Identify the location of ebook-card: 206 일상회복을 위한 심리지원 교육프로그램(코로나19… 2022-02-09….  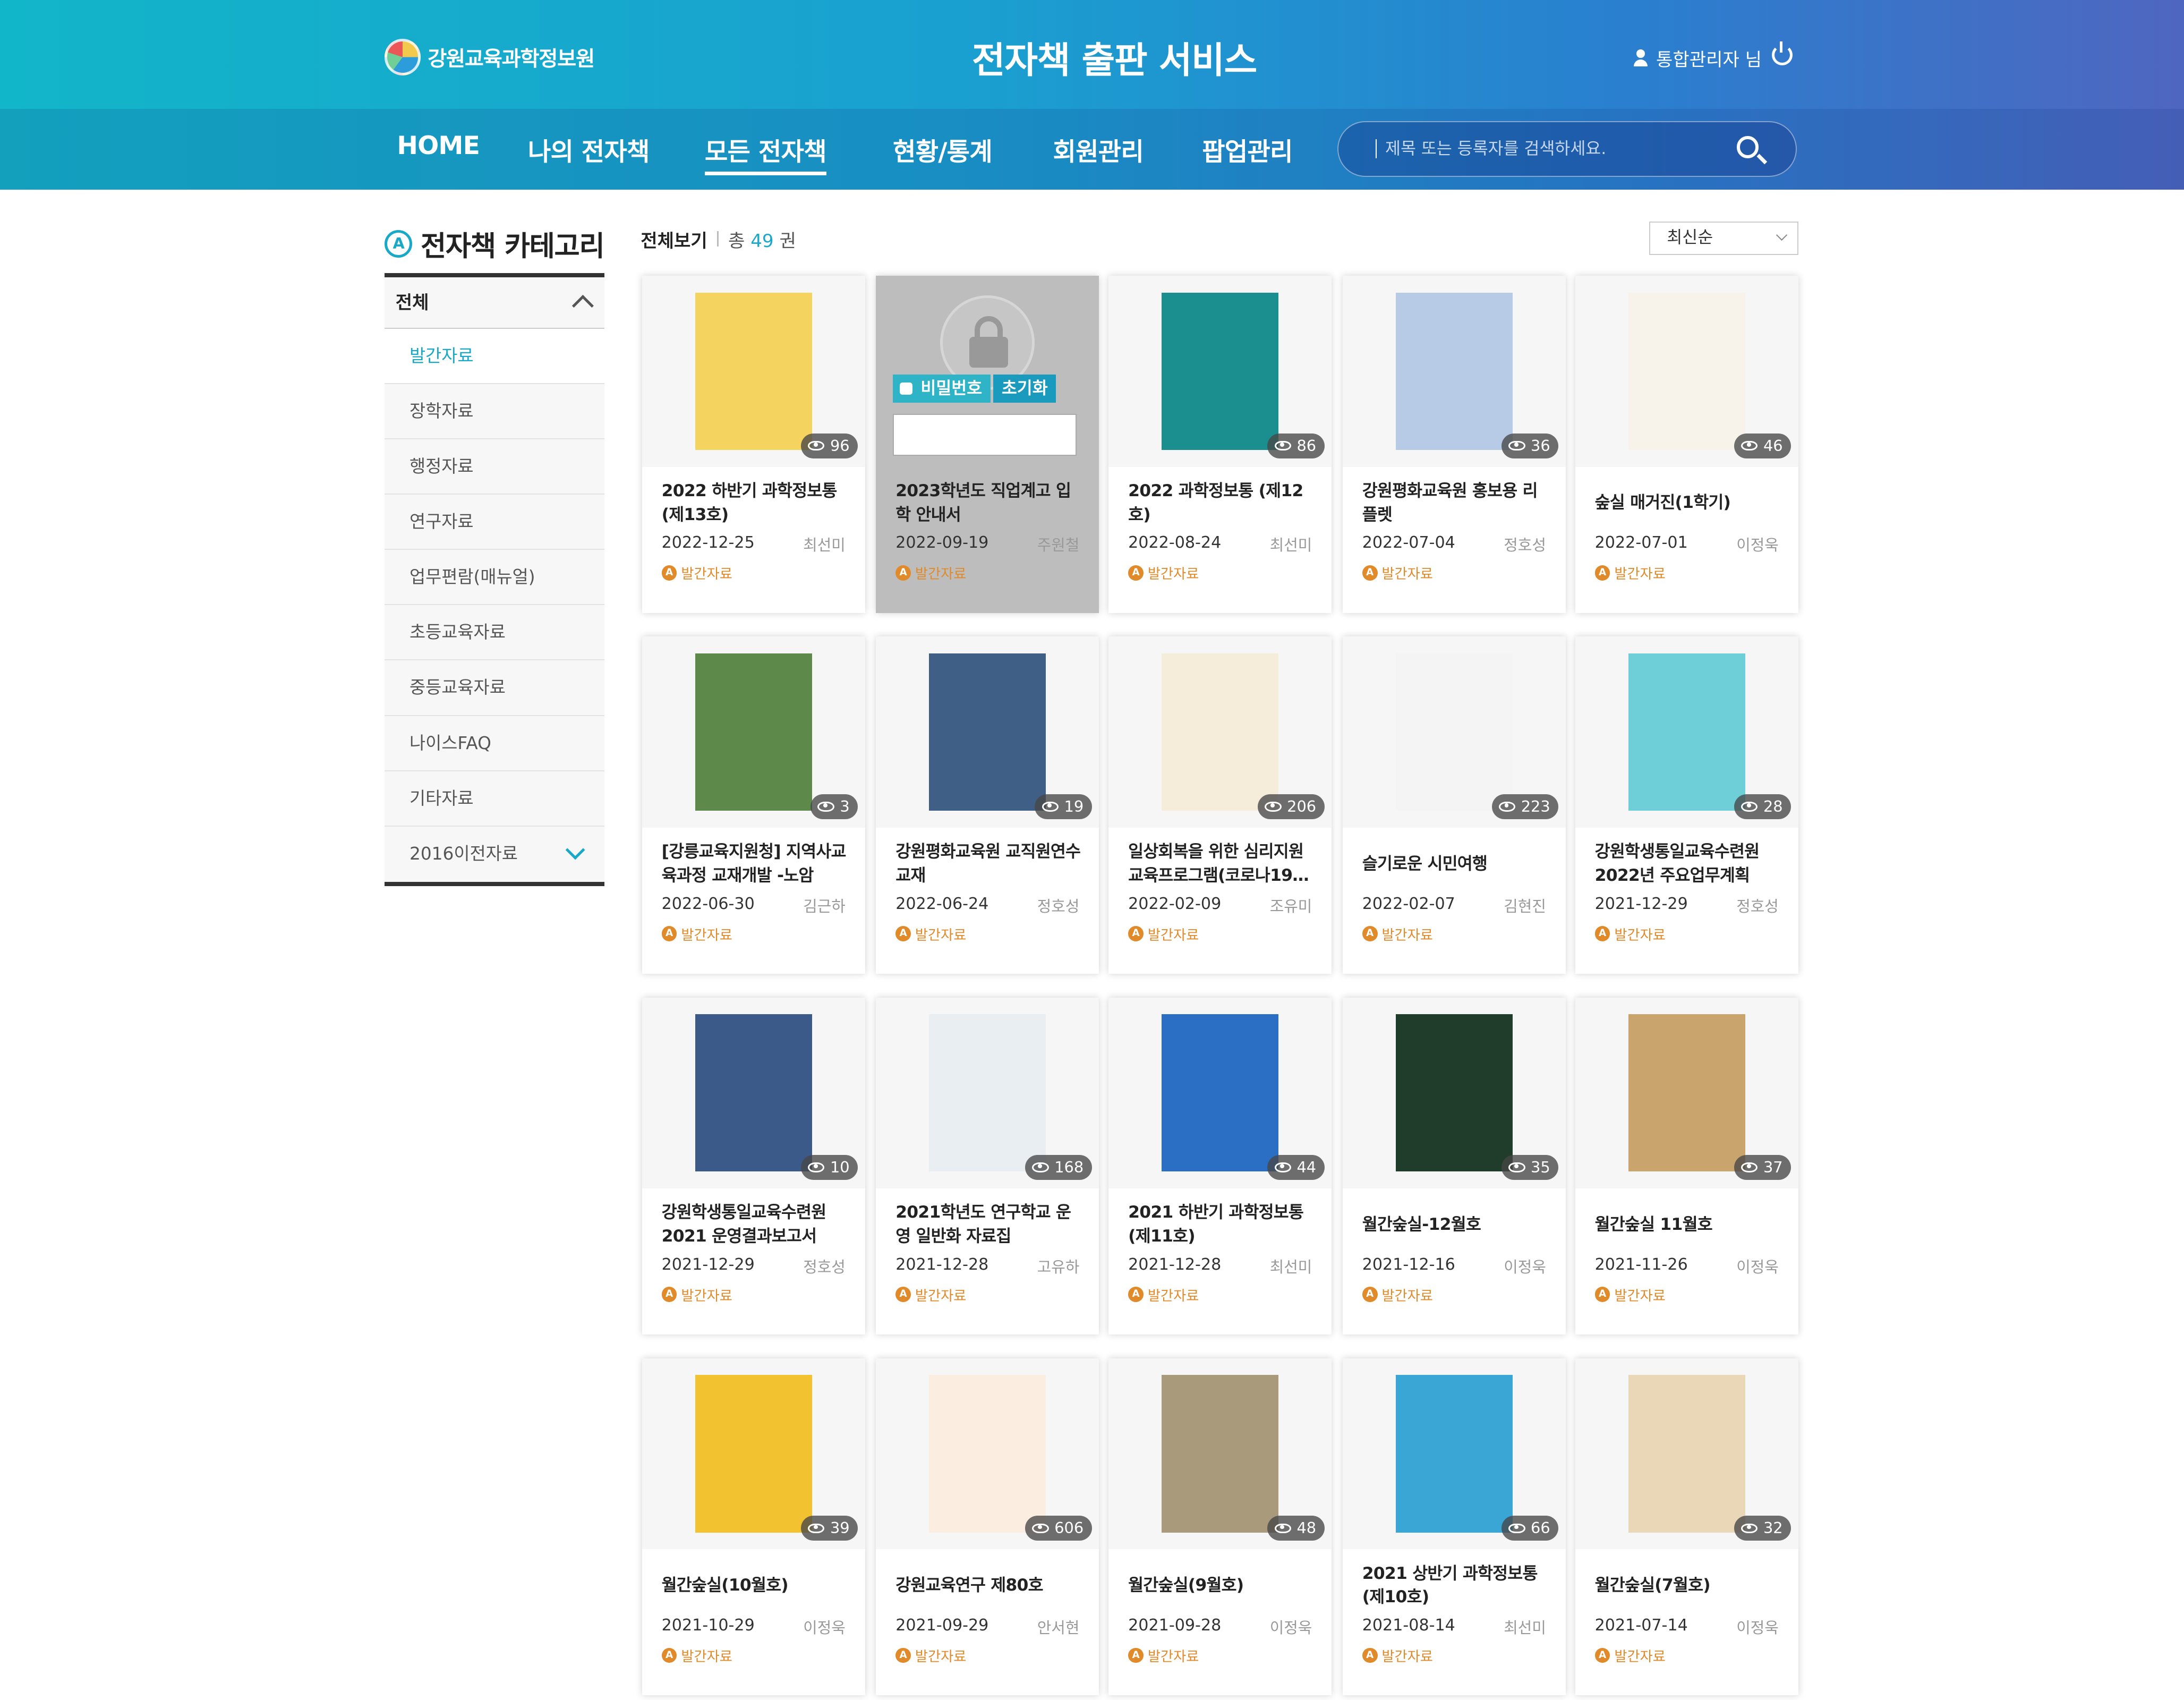
(1220, 805).